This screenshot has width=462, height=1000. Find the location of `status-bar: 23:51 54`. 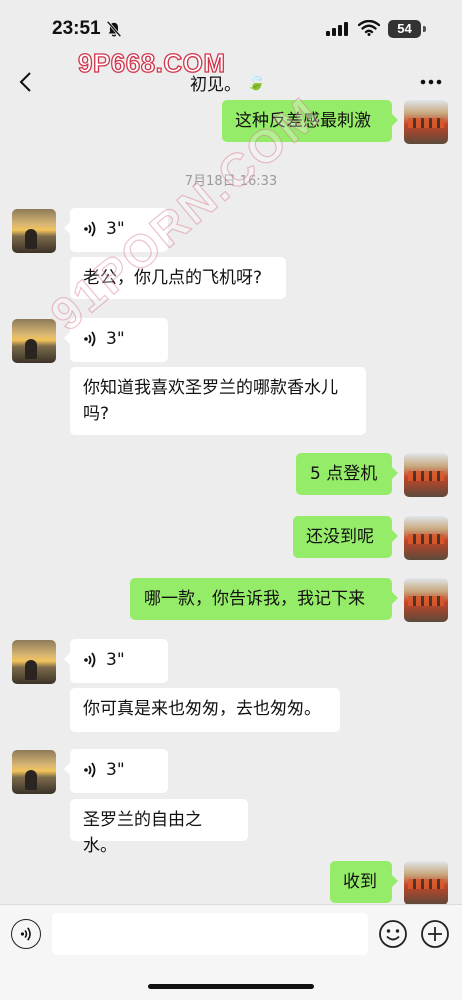

status-bar: 23:51 54 is located at coordinates (231, 30).